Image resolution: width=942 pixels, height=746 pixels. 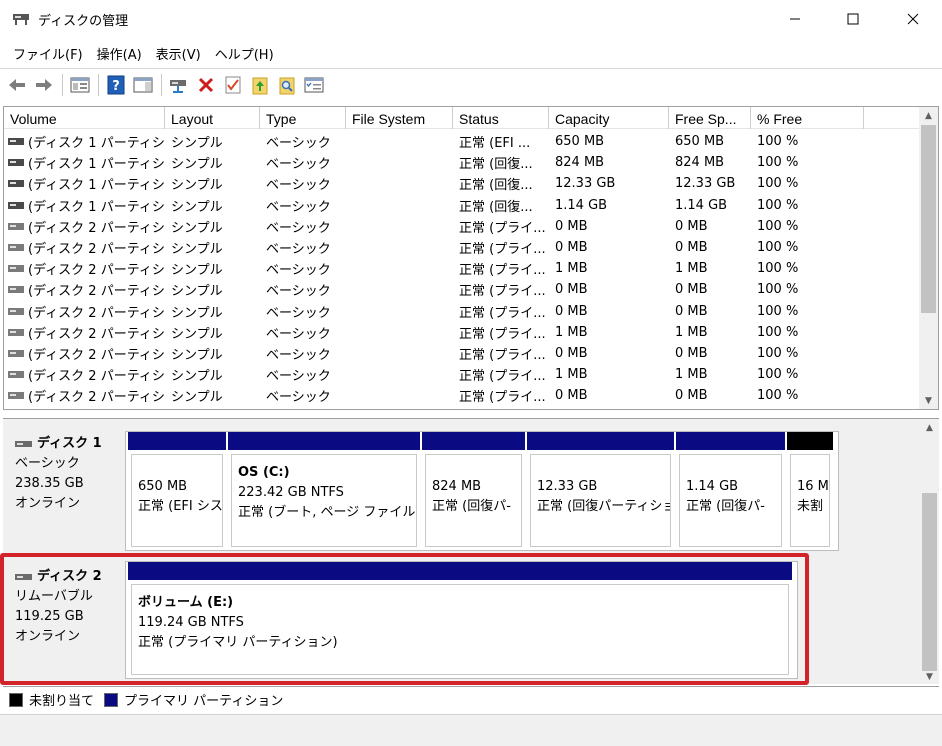 I want to click on help-button: ?, so click(x=116, y=85).